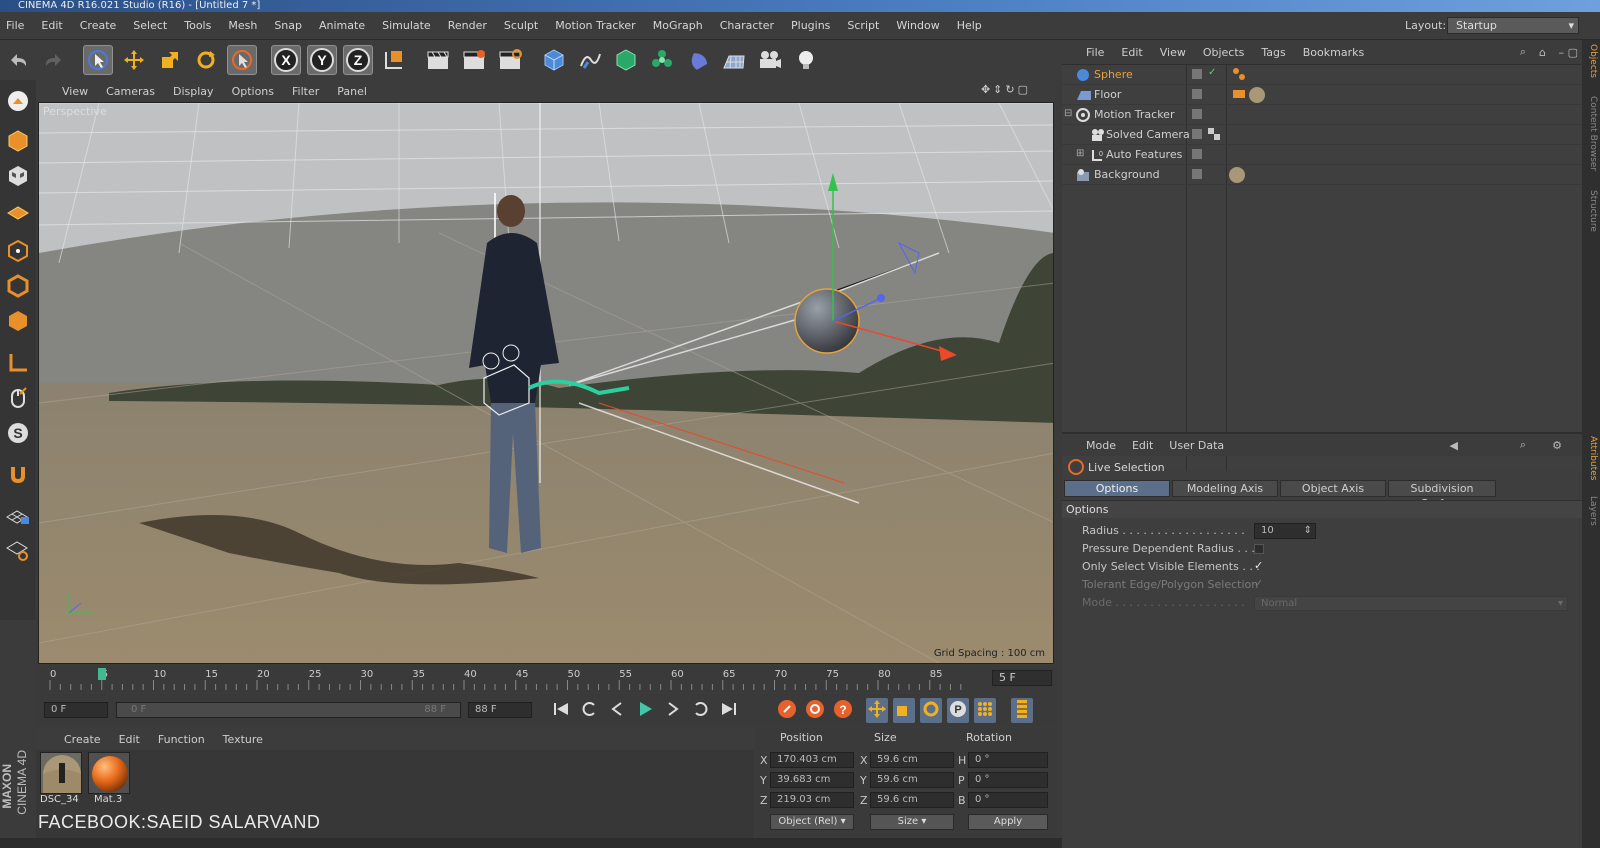  I want to click on polygons-mode-button, so click(18, 321).